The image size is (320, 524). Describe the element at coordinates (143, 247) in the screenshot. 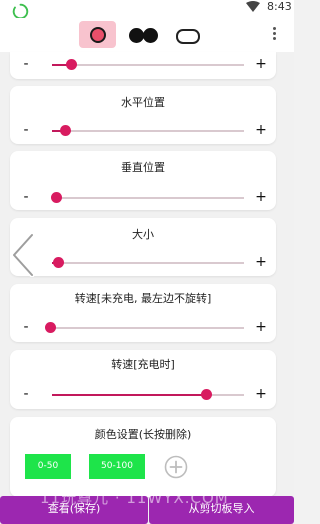

I see `slider-card-size: 大小 +` at that location.